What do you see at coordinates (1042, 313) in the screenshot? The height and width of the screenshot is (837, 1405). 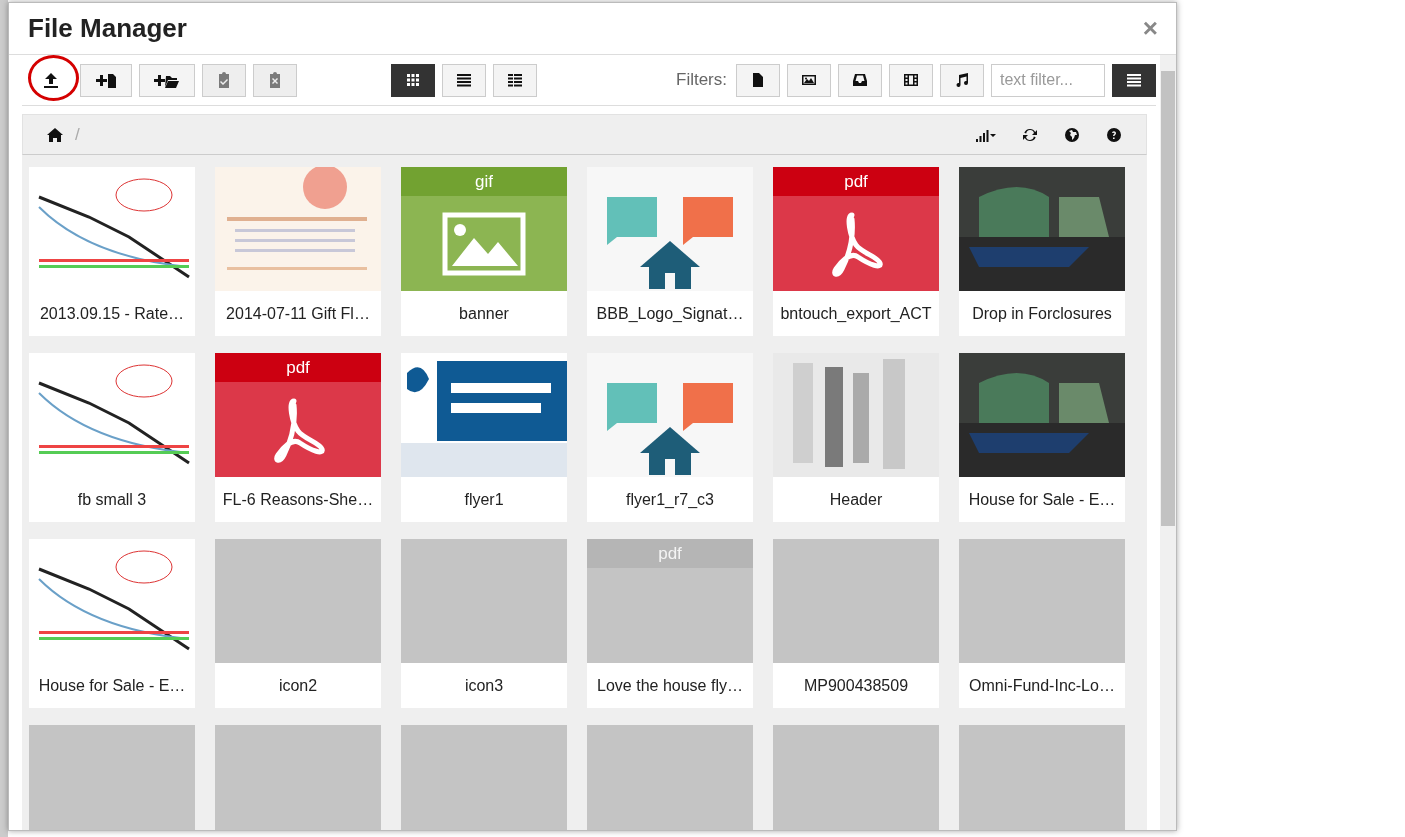 I see `file-name: Drop in Forclosures` at bounding box center [1042, 313].